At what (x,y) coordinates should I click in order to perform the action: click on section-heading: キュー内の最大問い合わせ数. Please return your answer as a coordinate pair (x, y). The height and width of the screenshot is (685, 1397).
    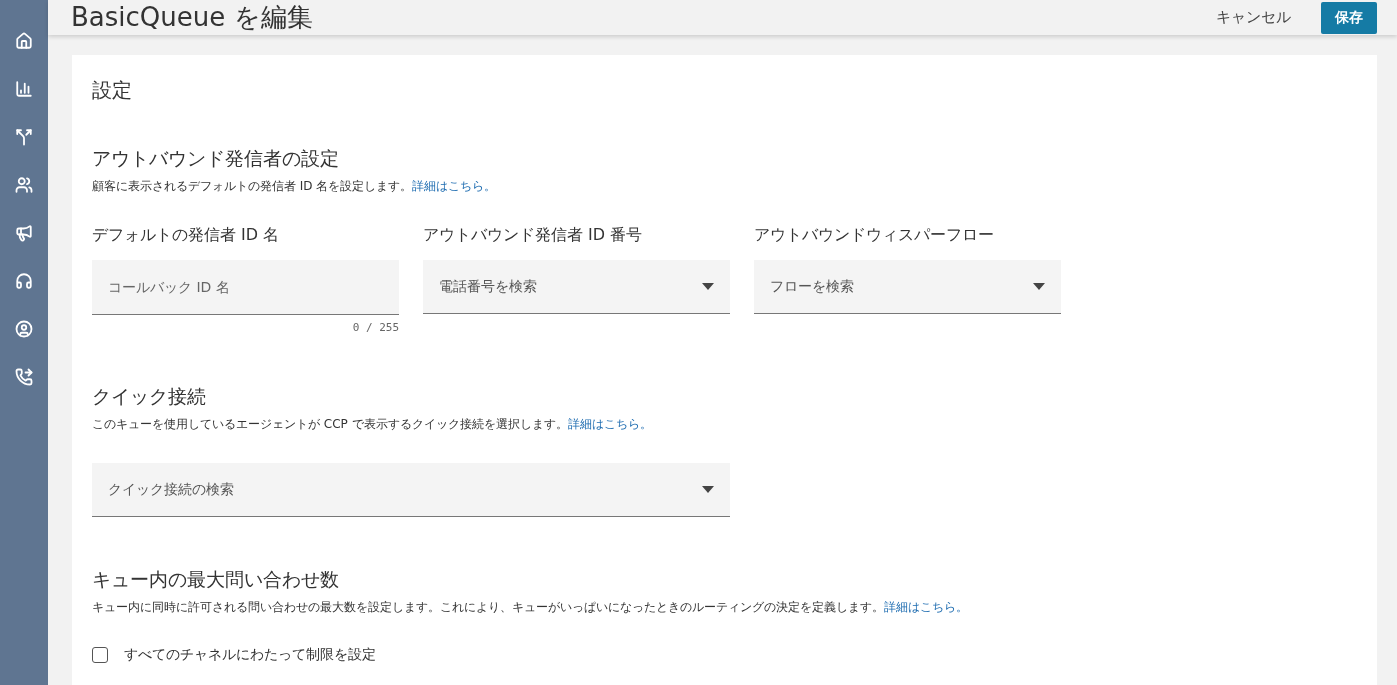
    Looking at the image, I should click on (216, 579).